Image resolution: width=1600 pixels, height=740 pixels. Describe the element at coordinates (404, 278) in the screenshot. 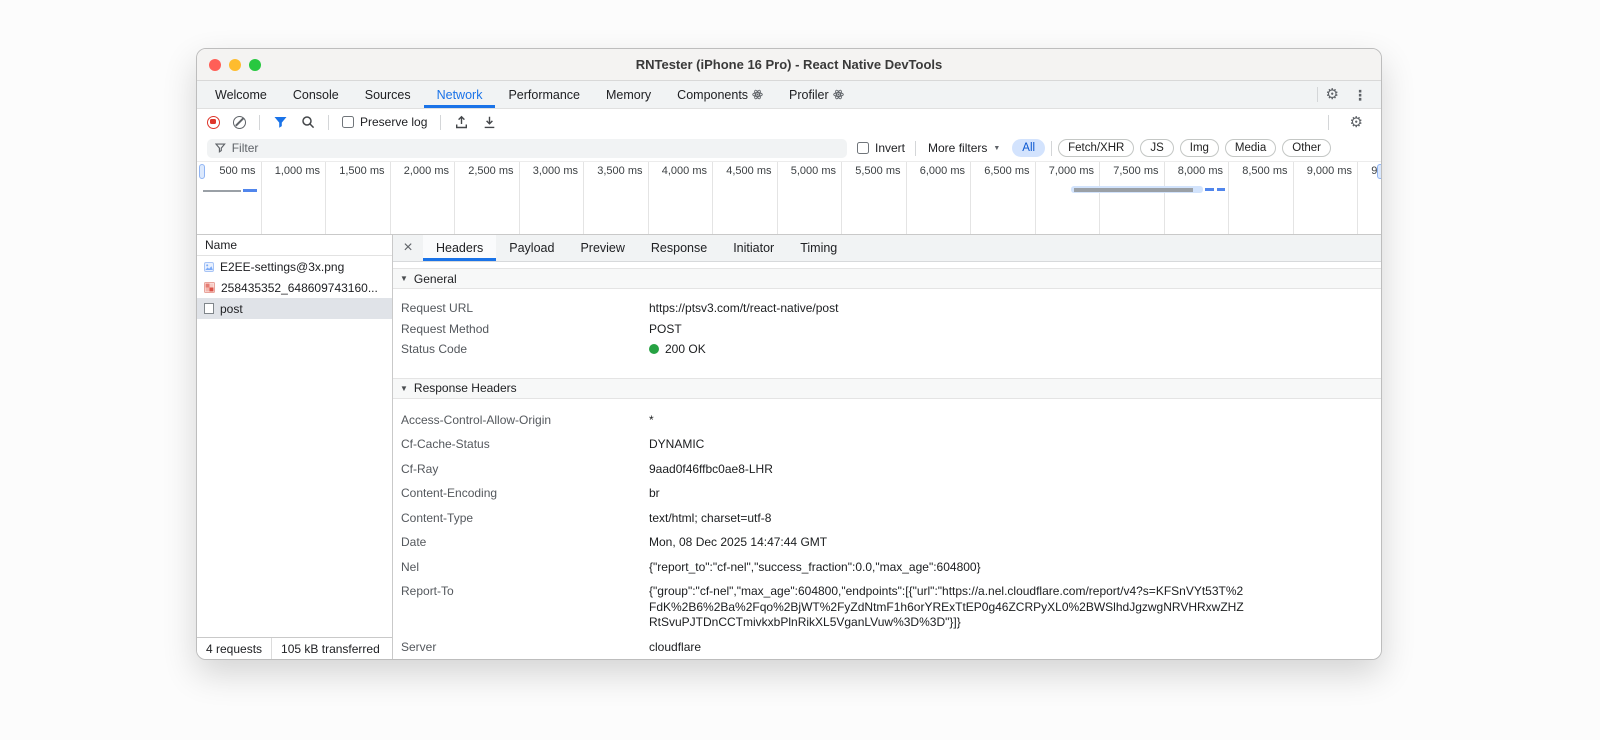

I see `disclosure-triangle-icon: ▼` at that location.